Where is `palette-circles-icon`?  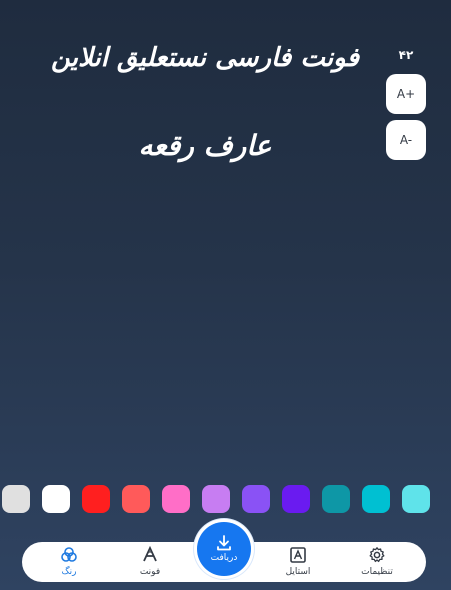 palette-circles-icon is located at coordinates (69, 554).